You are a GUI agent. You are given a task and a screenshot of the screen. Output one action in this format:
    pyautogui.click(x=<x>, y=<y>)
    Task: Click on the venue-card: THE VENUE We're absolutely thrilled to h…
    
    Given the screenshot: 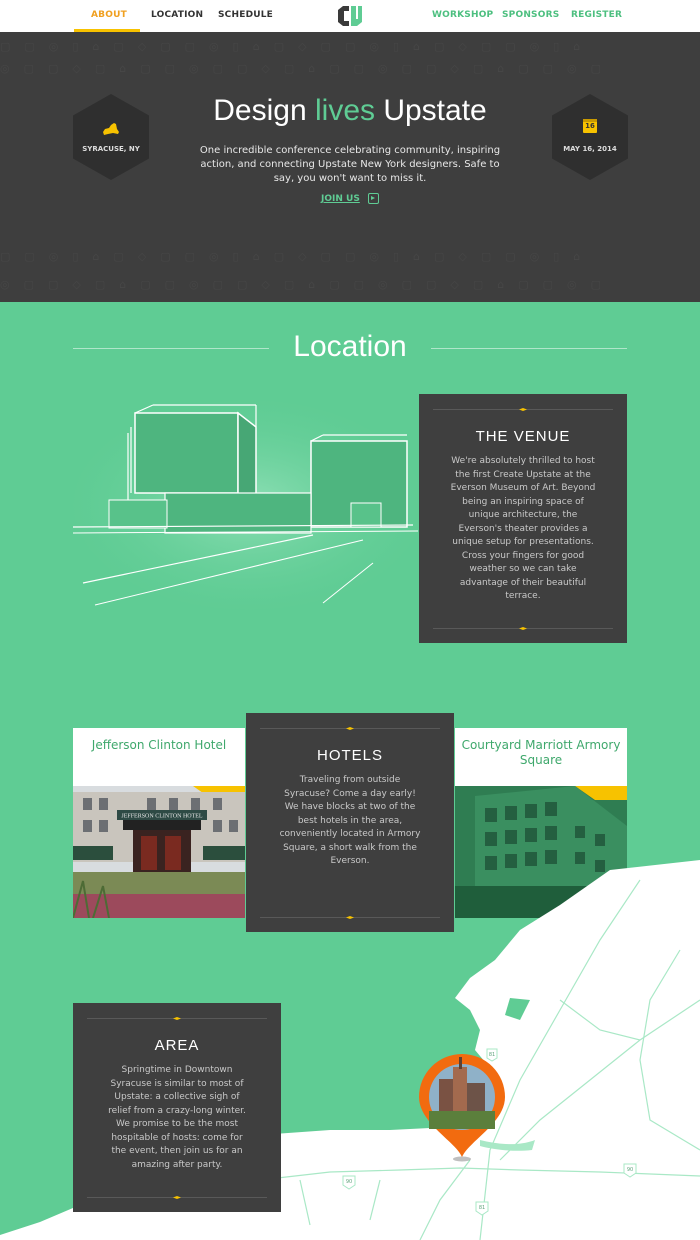 What is the action you would take?
    pyautogui.click(x=523, y=518)
    